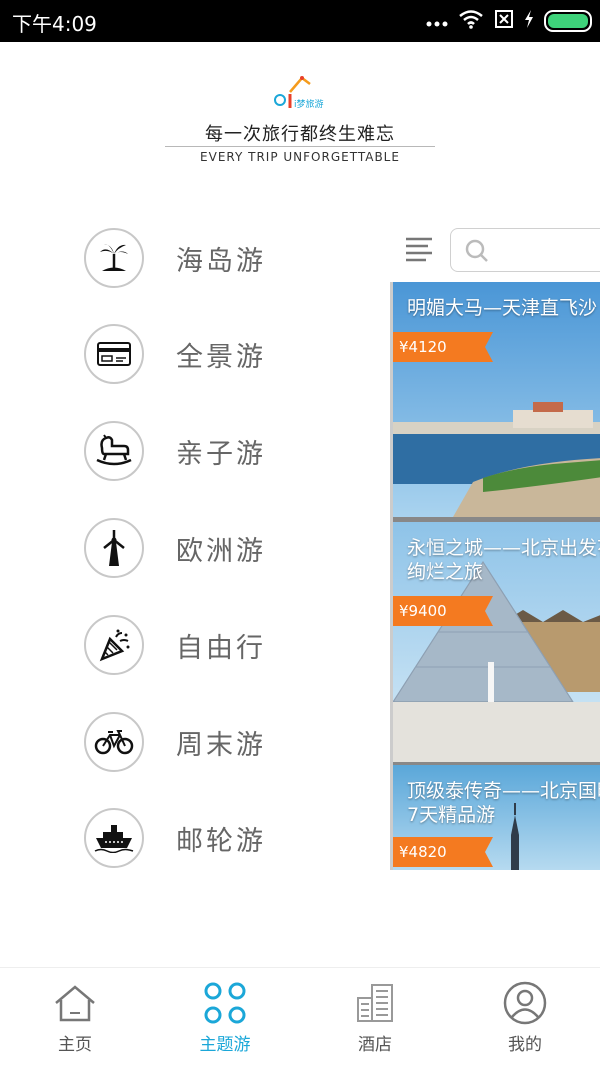 The image size is (600, 1068). Describe the element at coordinates (437, 21) in the screenshot. I see `more-dots-icon` at that location.